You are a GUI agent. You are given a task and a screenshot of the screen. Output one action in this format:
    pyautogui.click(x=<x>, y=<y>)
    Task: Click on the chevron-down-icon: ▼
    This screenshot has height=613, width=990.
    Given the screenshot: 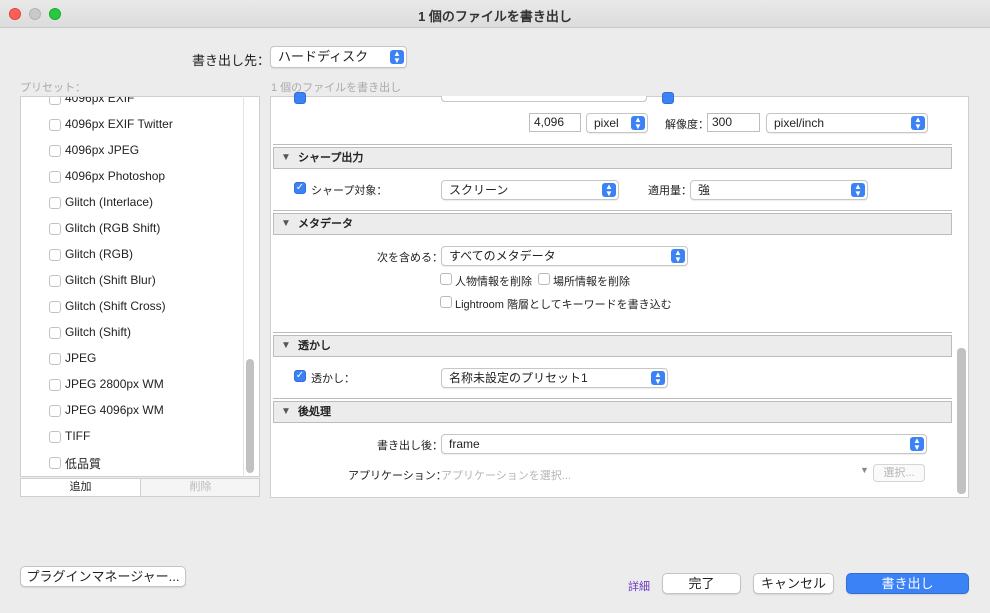 What is the action you would take?
    pyautogui.click(x=864, y=470)
    